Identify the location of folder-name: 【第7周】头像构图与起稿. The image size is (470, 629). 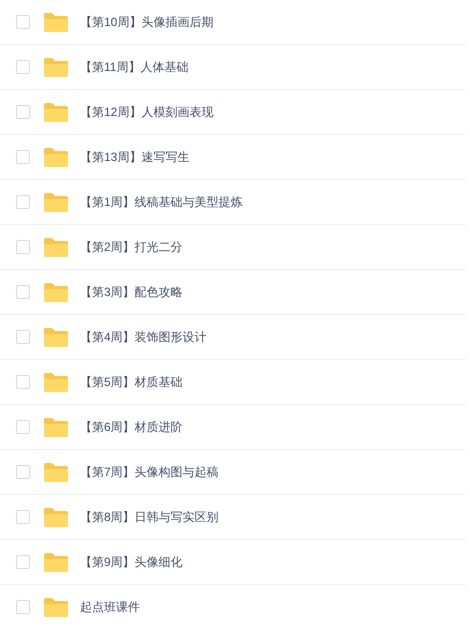
(149, 472).